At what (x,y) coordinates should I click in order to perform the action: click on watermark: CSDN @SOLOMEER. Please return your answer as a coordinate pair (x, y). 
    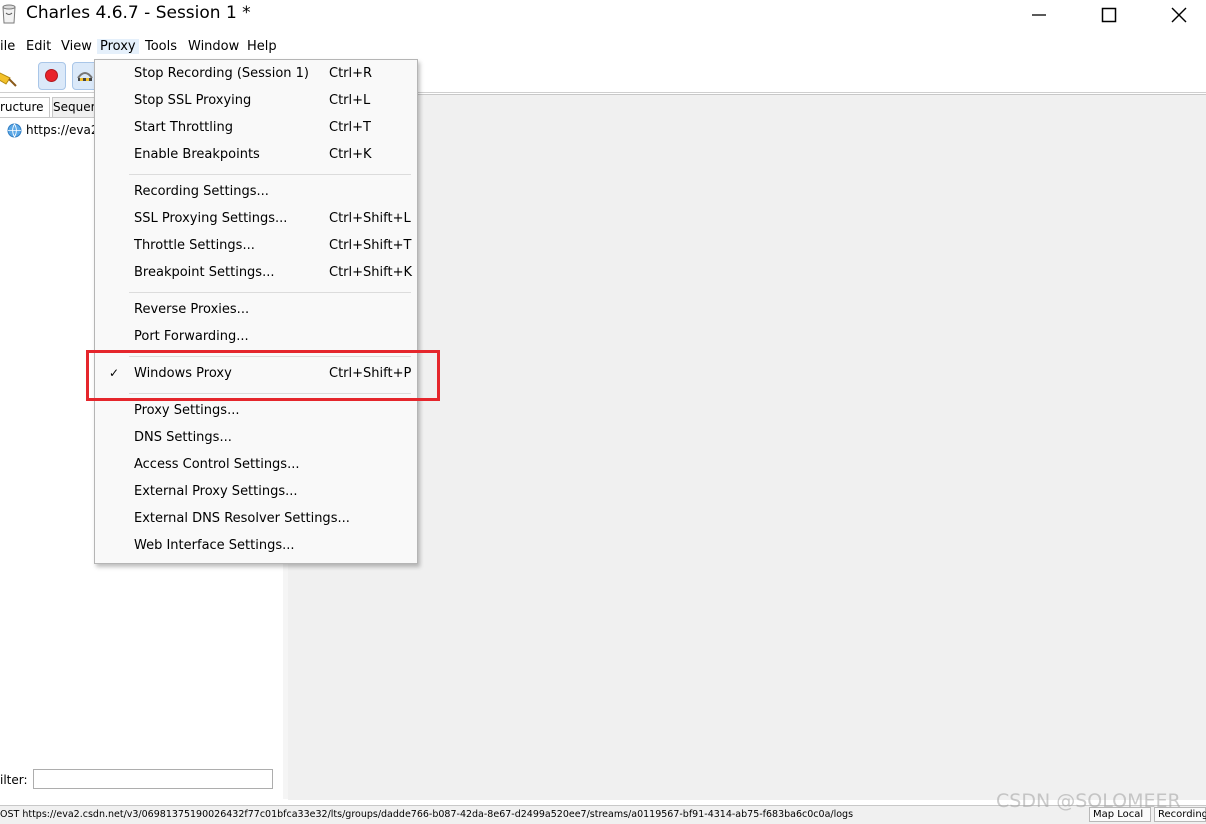
    Looking at the image, I should click on (1088, 801).